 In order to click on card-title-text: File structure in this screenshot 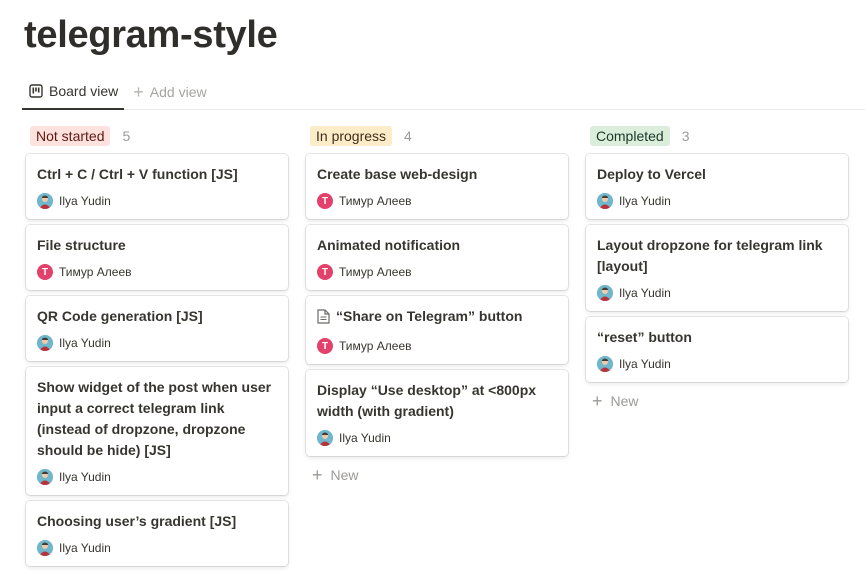, I will do `click(81, 245)`.